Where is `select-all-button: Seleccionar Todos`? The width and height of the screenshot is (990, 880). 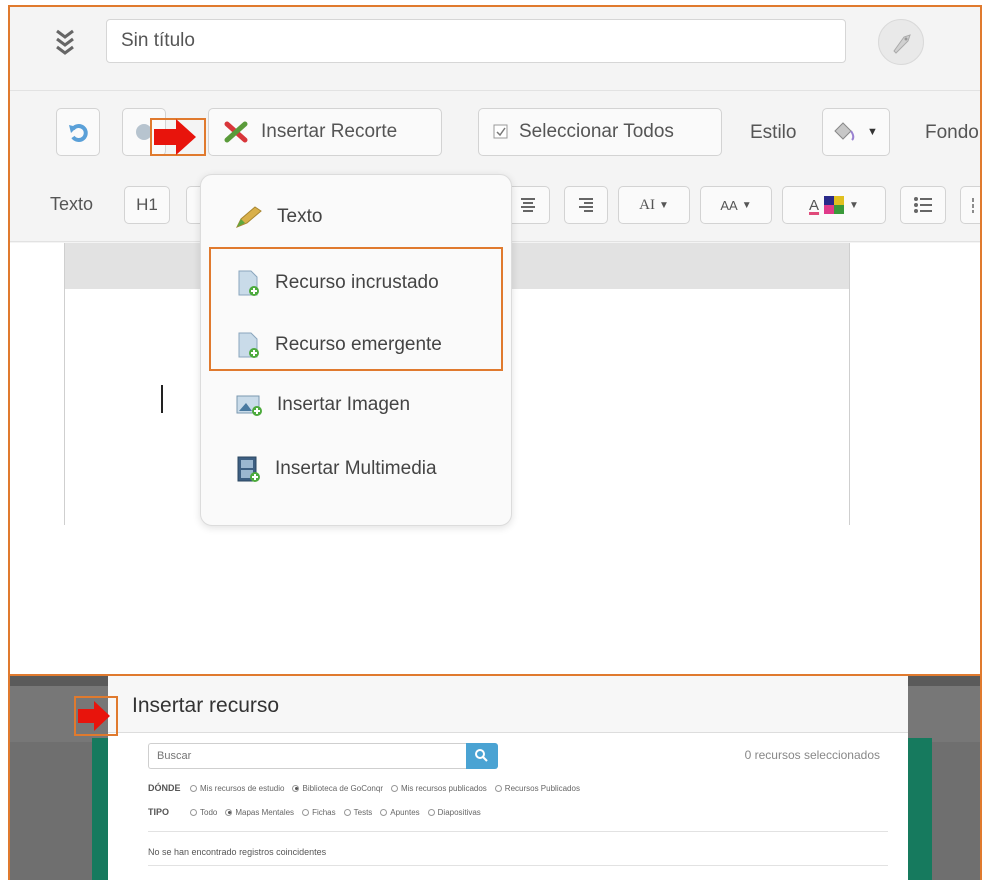
select-all-button: Seleccionar Todos is located at coordinates (600, 132).